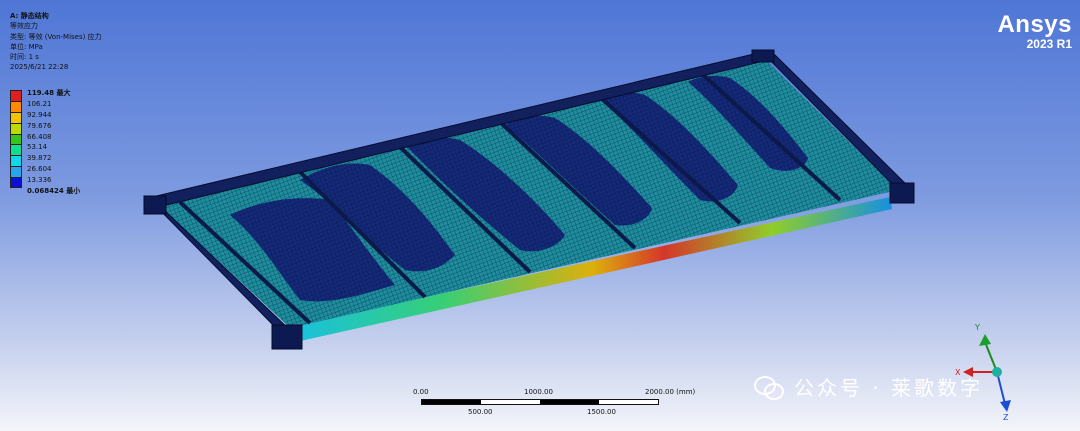 This screenshot has width=1080, height=431. Describe the element at coordinates (977, 327) in the screenshot. I see `y-axis-label: Y` at that location.